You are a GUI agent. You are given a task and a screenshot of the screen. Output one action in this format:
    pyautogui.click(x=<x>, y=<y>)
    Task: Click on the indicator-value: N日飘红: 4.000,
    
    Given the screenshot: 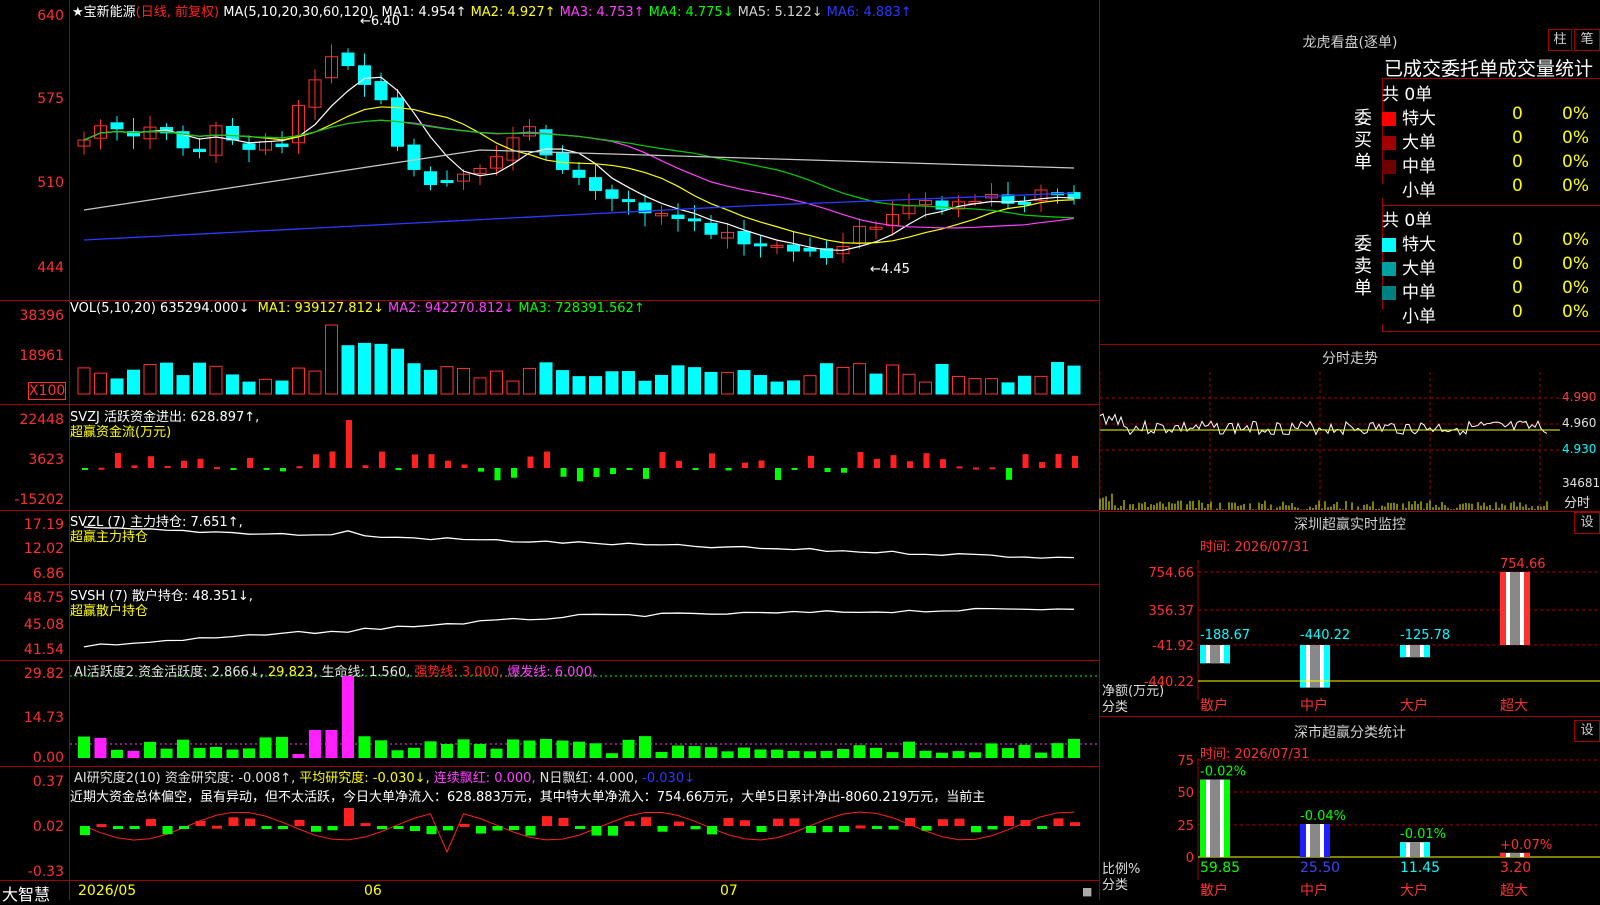 What is the action you would take?
    pyautogui.click(x=589, y=778)
    